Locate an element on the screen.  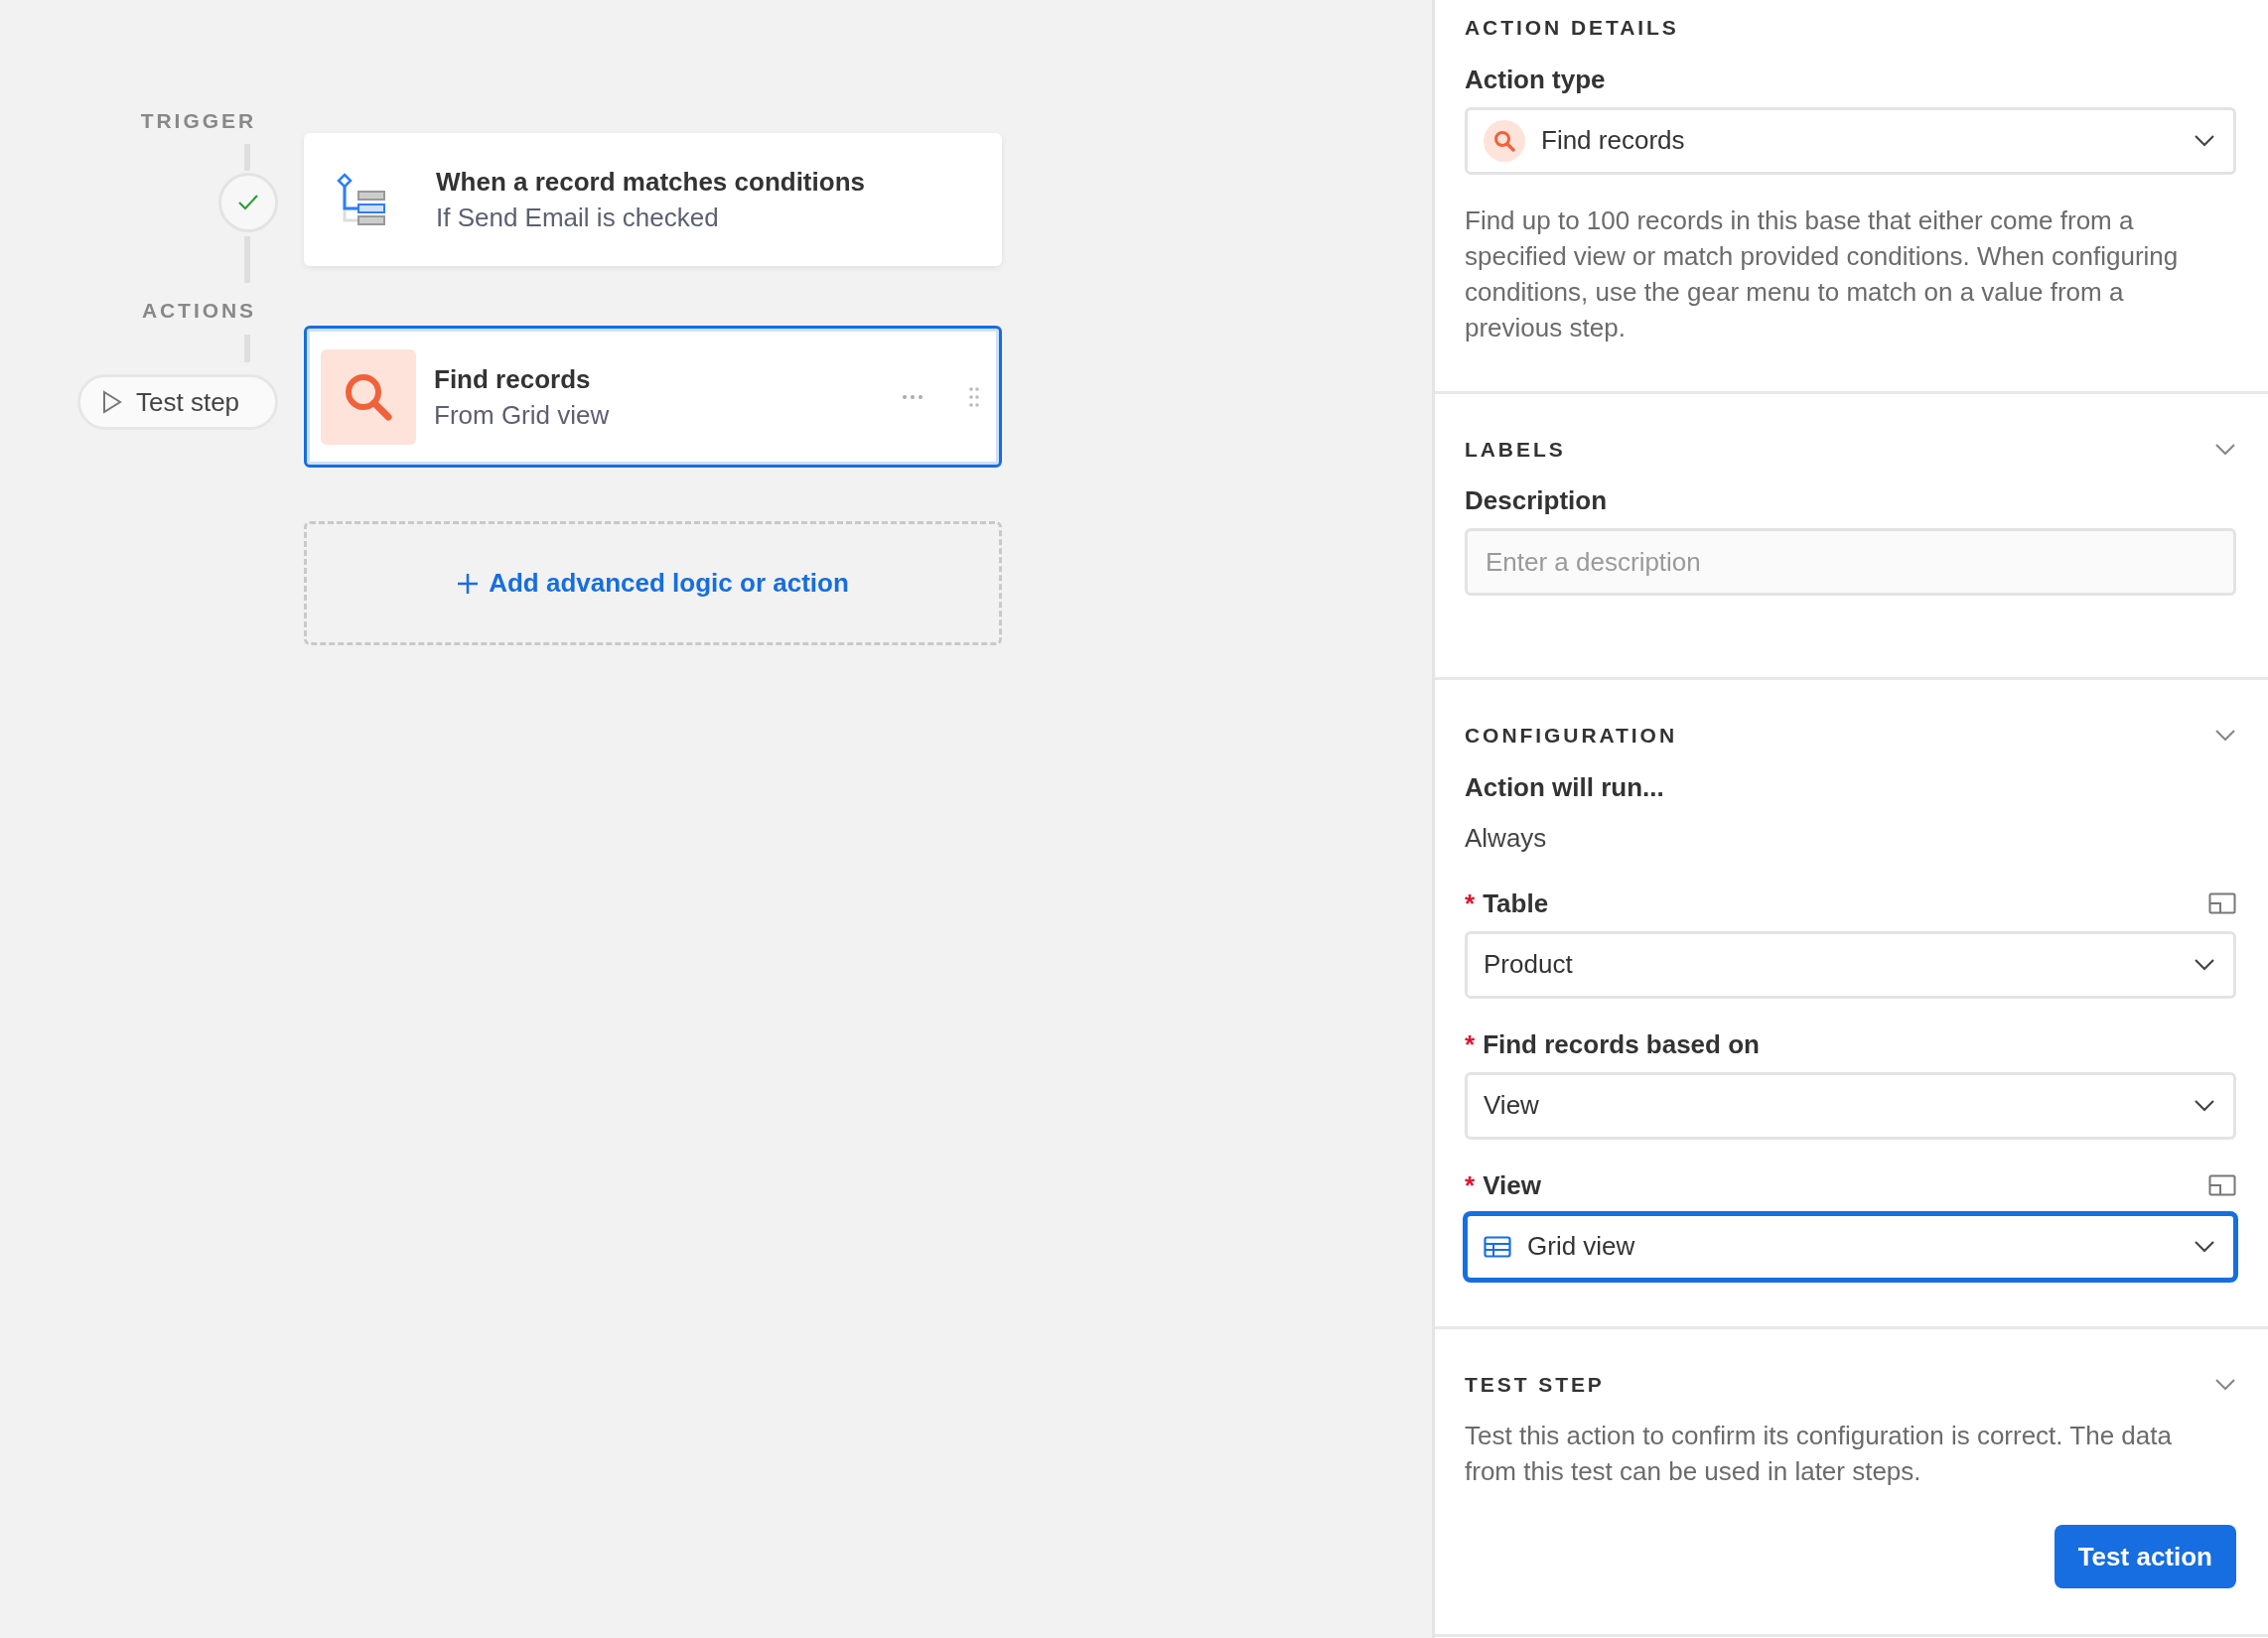
field-label: Description is located at coordinates (1537, 500).